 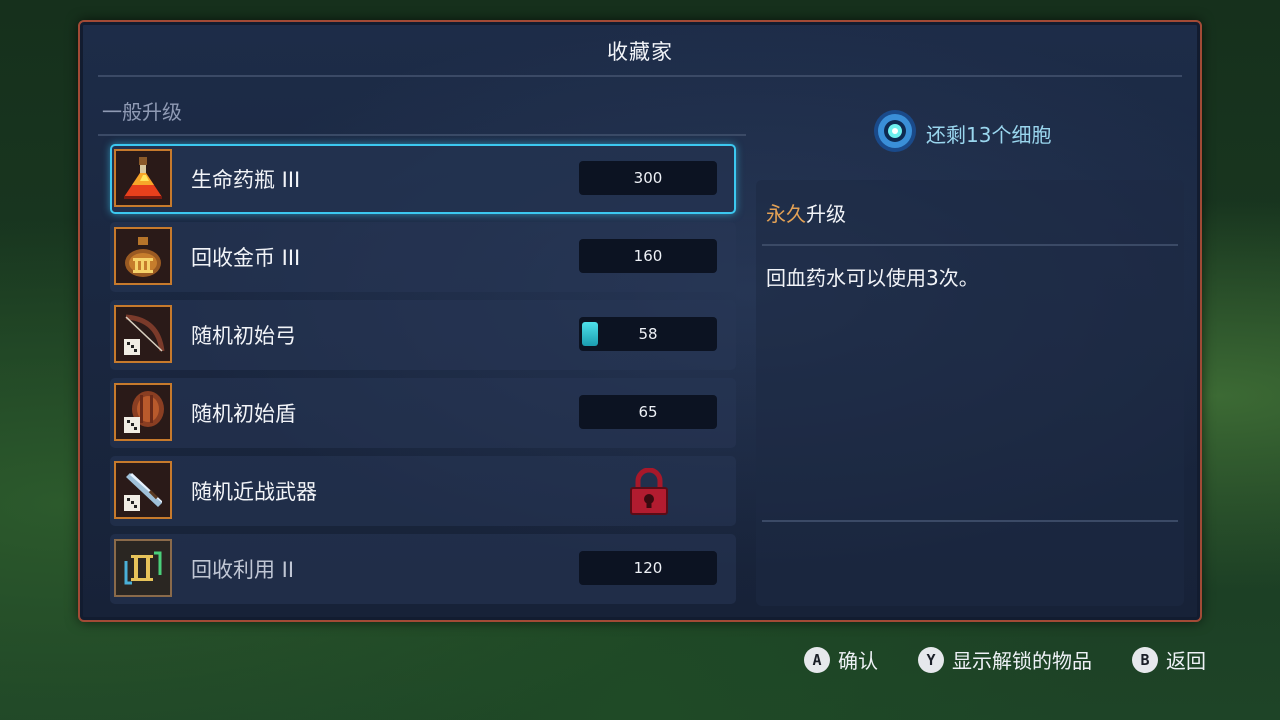 I want to click on show-unlocked-hint: Y 显示解锁的物品, so click(x=1005, y=659).